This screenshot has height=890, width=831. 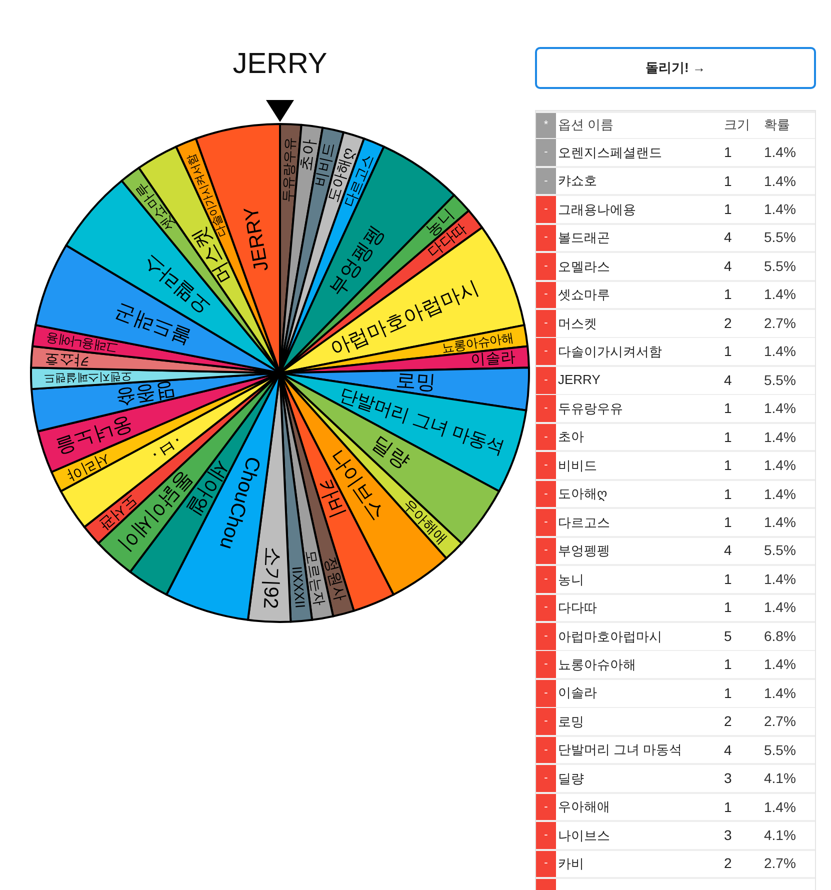 I want to click on slice-label: 이솔라, so click(x=493, y=359).